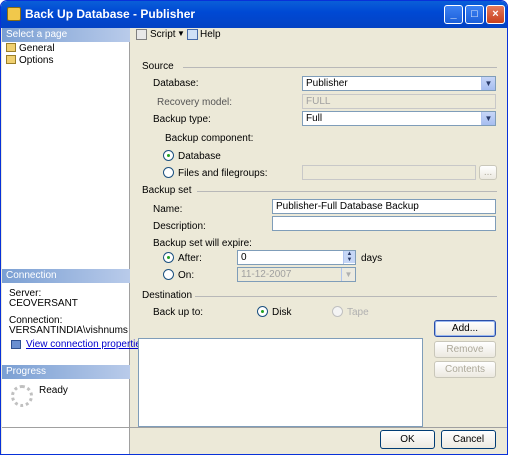  I want to click on disk-radio, so click(262, 311).